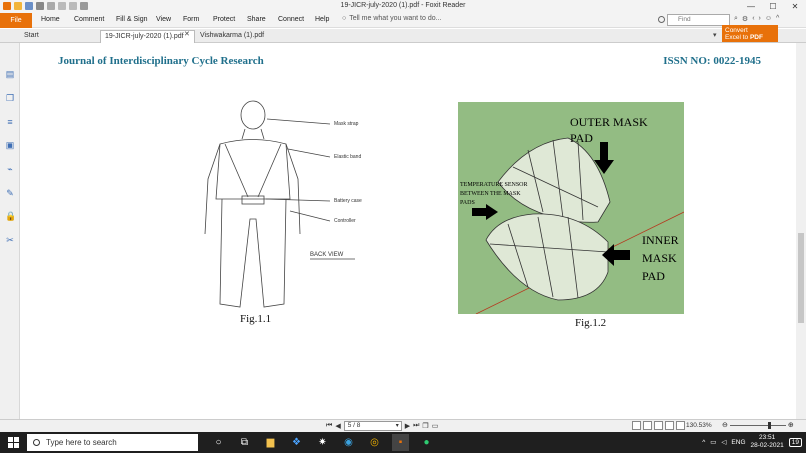 This screenshot has width=806, height=453. What do you see at coordinates (344, 18) in the screenshot?
I see `lightbulb-icon: ○` at bounding box center [344, 18].